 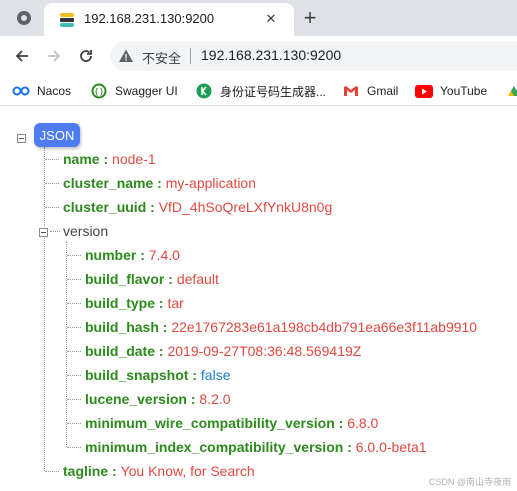 I want to click on inactive-tab-globe-icon, so click(x=24, y=18).